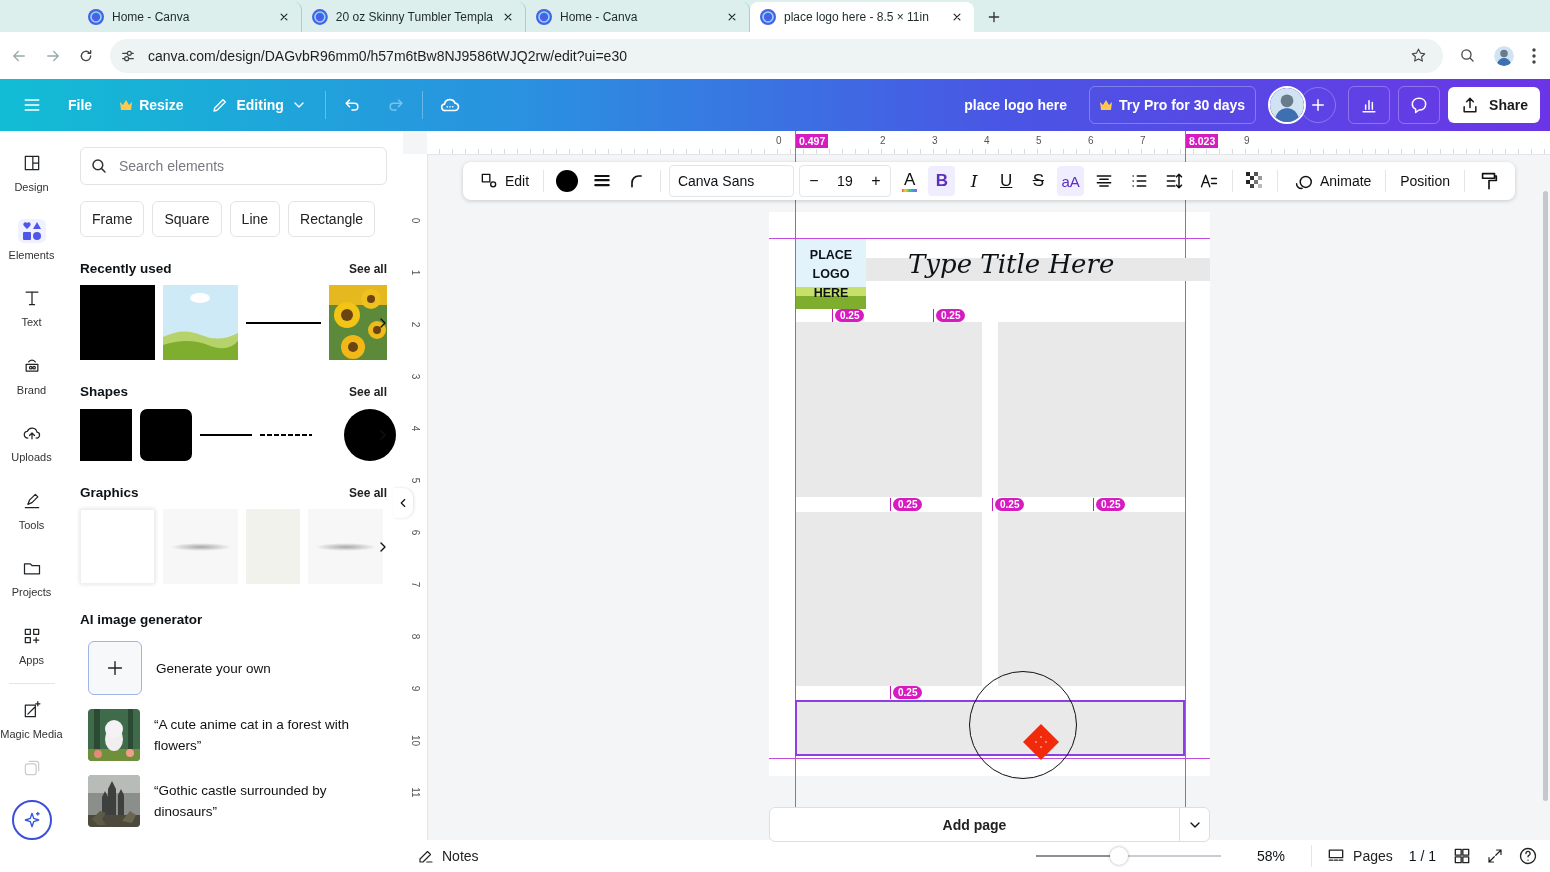 The width and height of the screenshot is (1550, 872). I want to click on ruler-label: 0, so click(415, 221).